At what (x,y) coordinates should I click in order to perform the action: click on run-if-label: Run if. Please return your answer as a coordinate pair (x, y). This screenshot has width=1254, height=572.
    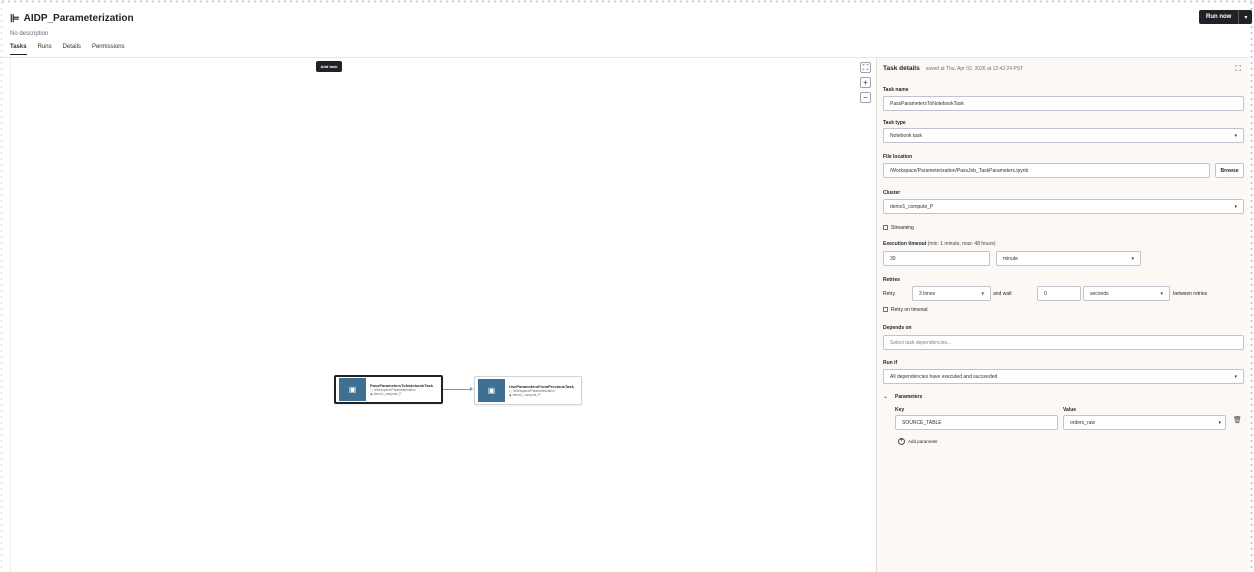
    Looking at the image, I should click on (890, 363).